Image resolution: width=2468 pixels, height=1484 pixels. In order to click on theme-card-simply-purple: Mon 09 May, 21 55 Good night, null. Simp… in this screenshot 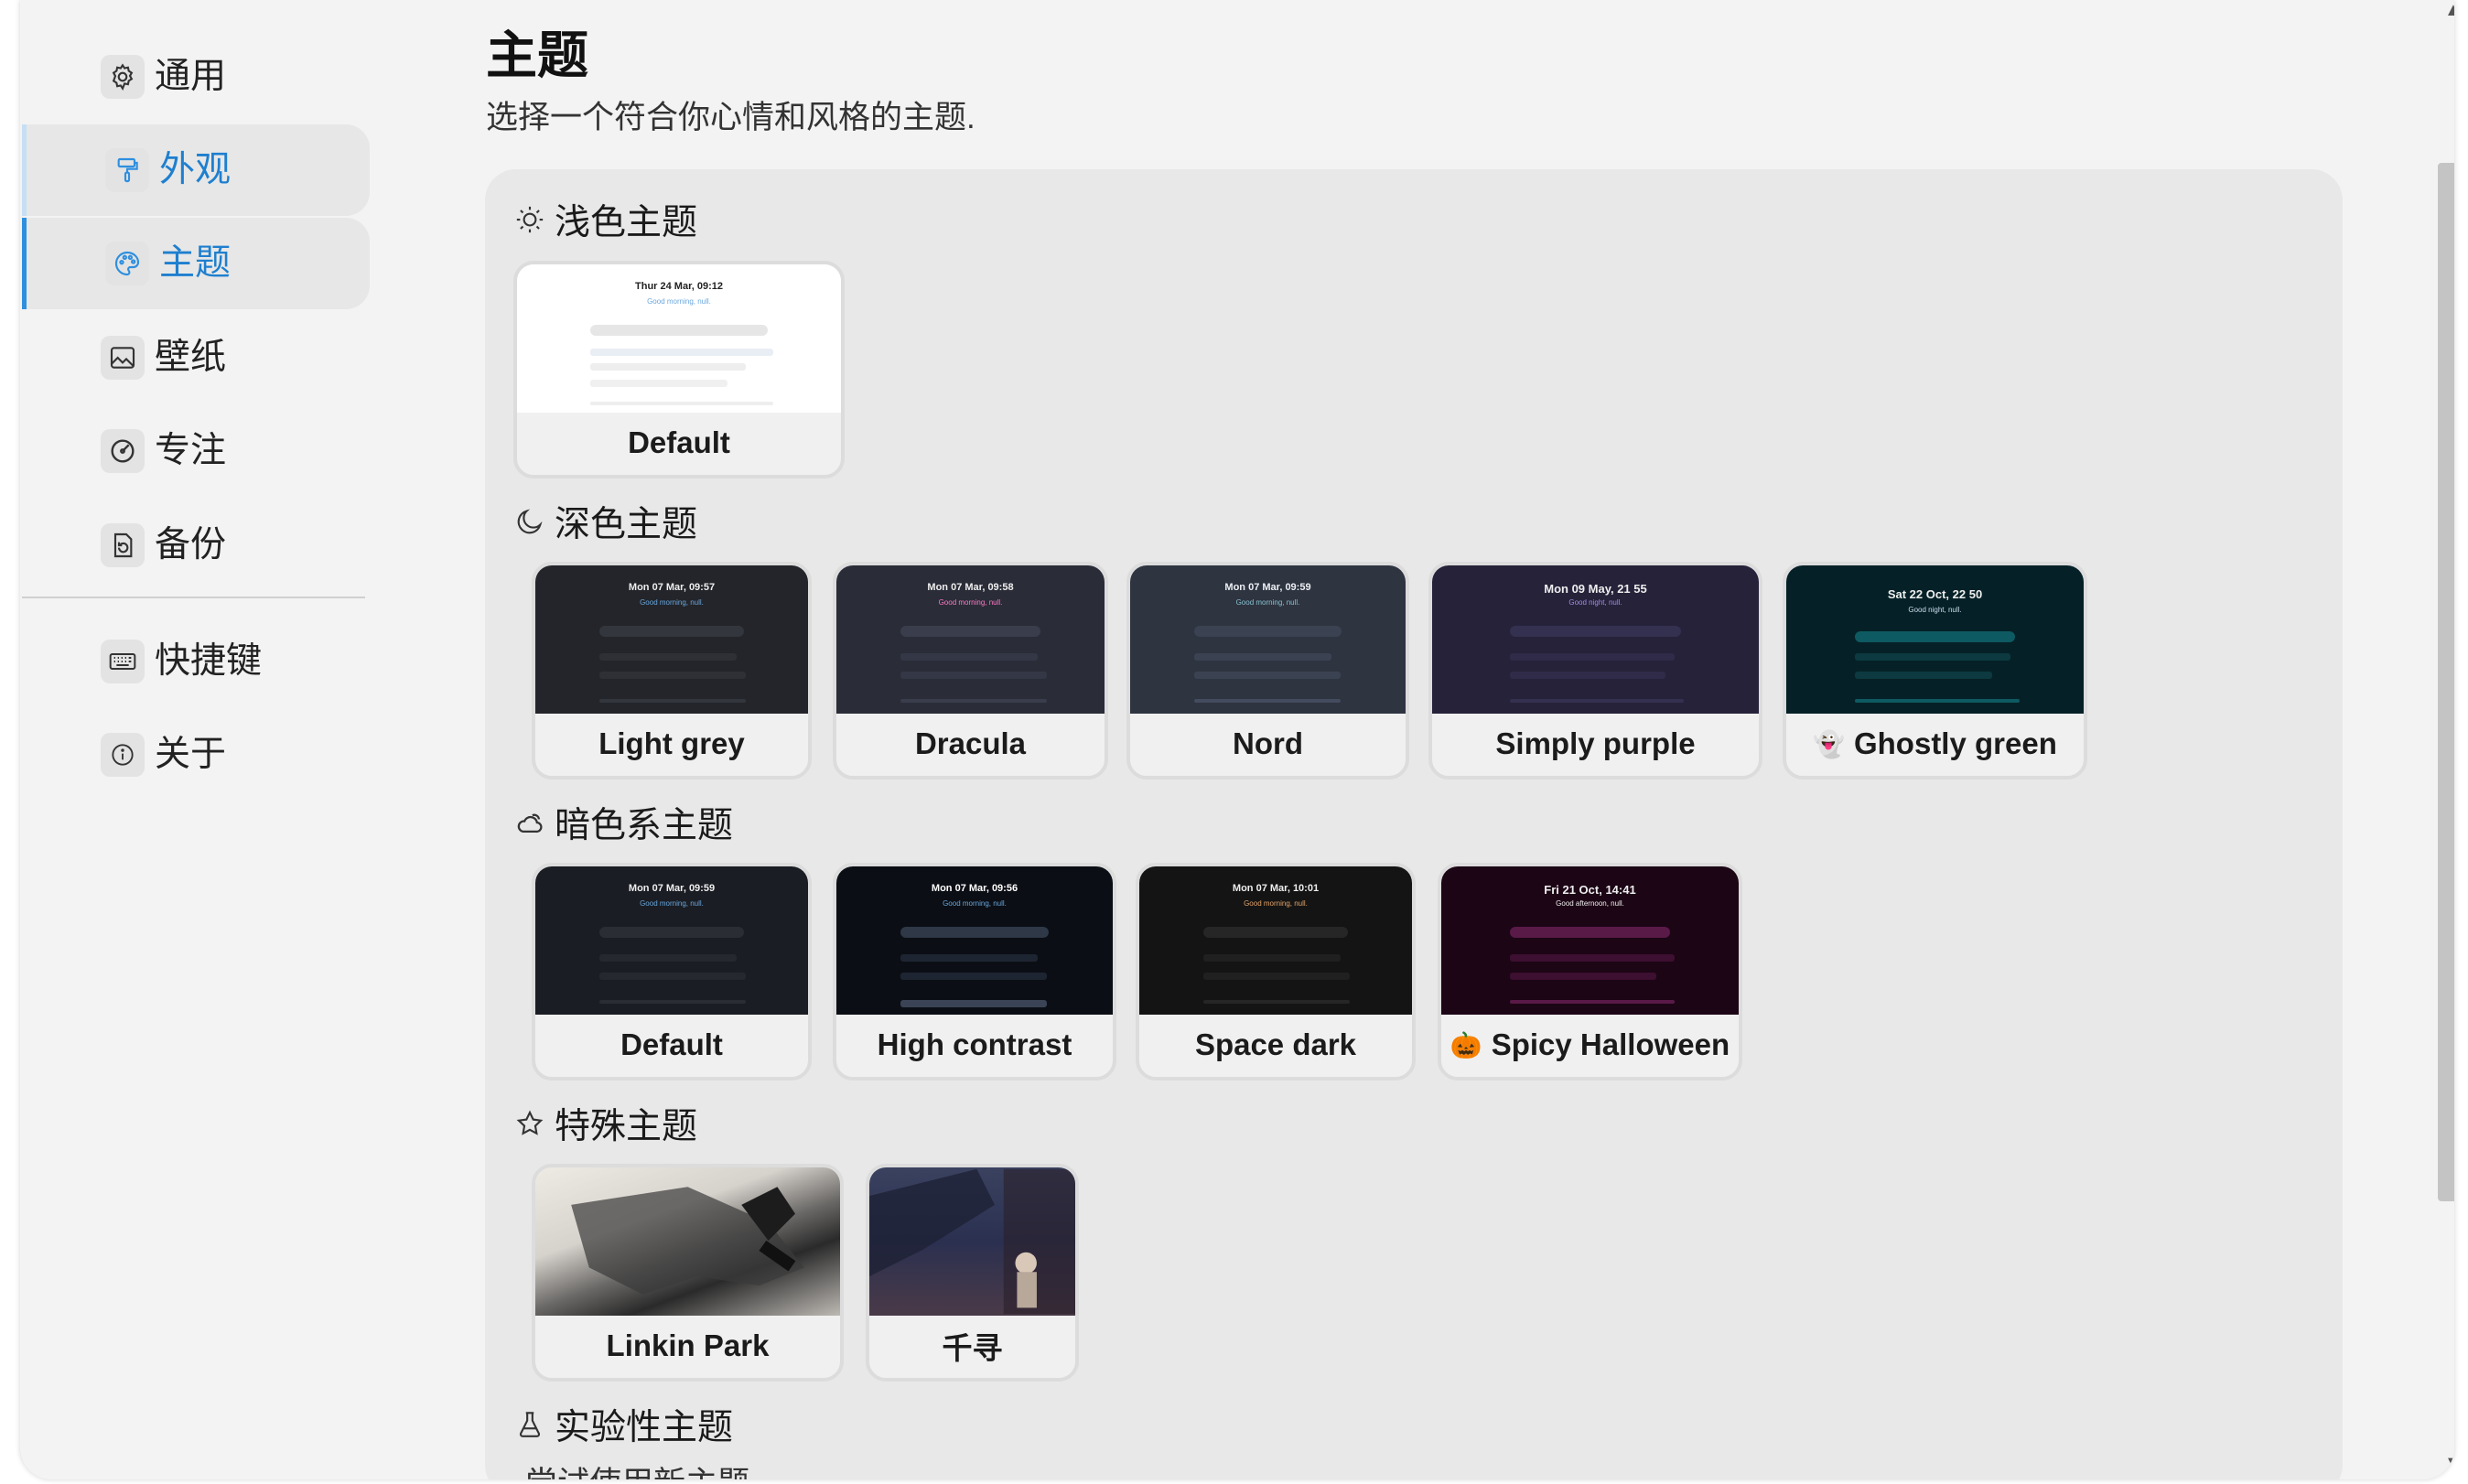, I will do `click(1595, 671)`.